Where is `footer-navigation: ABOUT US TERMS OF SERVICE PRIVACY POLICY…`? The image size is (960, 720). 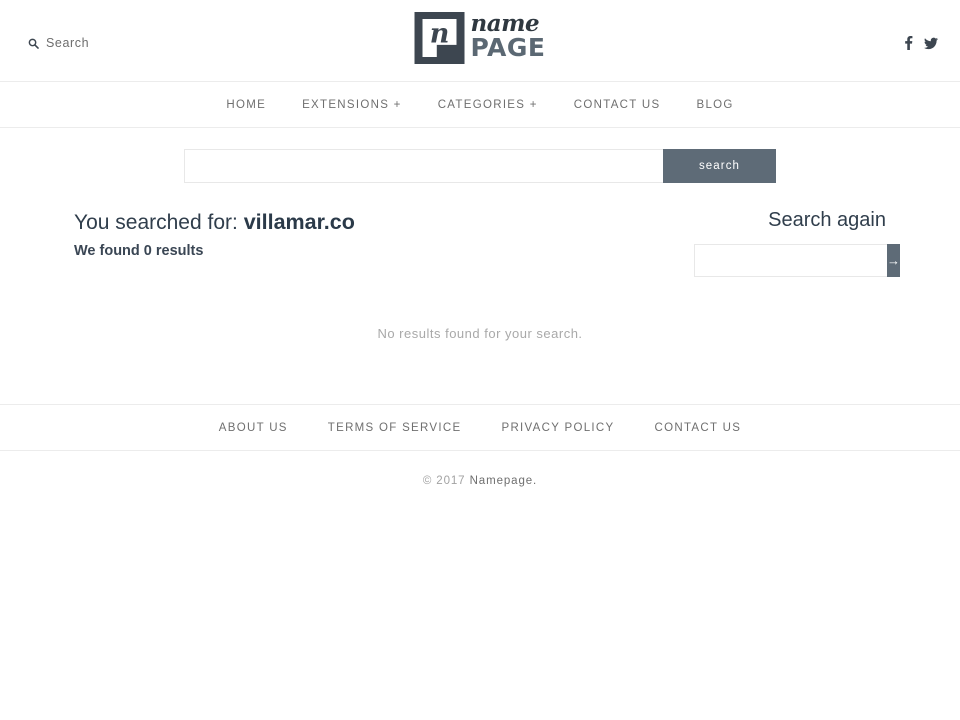
footer-navigation: ABOUT US TERMS OF SERVICE PRIVACY POLICY… is located at coordinates (480, 427).